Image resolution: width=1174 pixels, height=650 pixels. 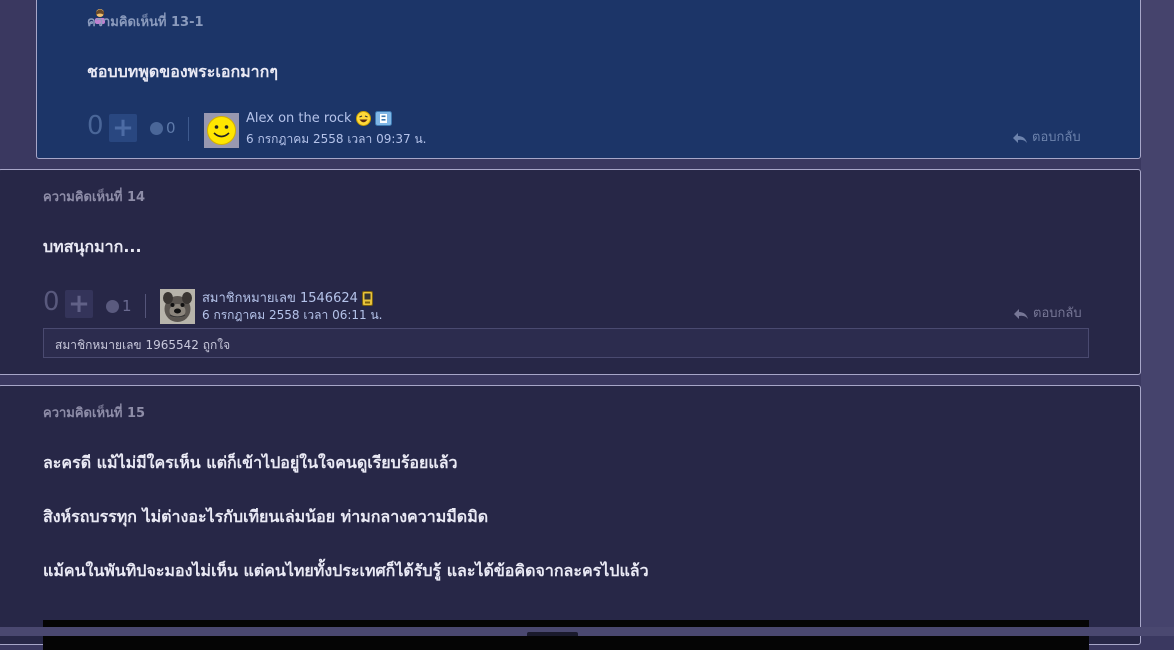 What do you see at coordinates (94, 197) in the screenshot?
I see `comment-number: ความคิดเห็นที่ 14` at bounding box center [94, 197].